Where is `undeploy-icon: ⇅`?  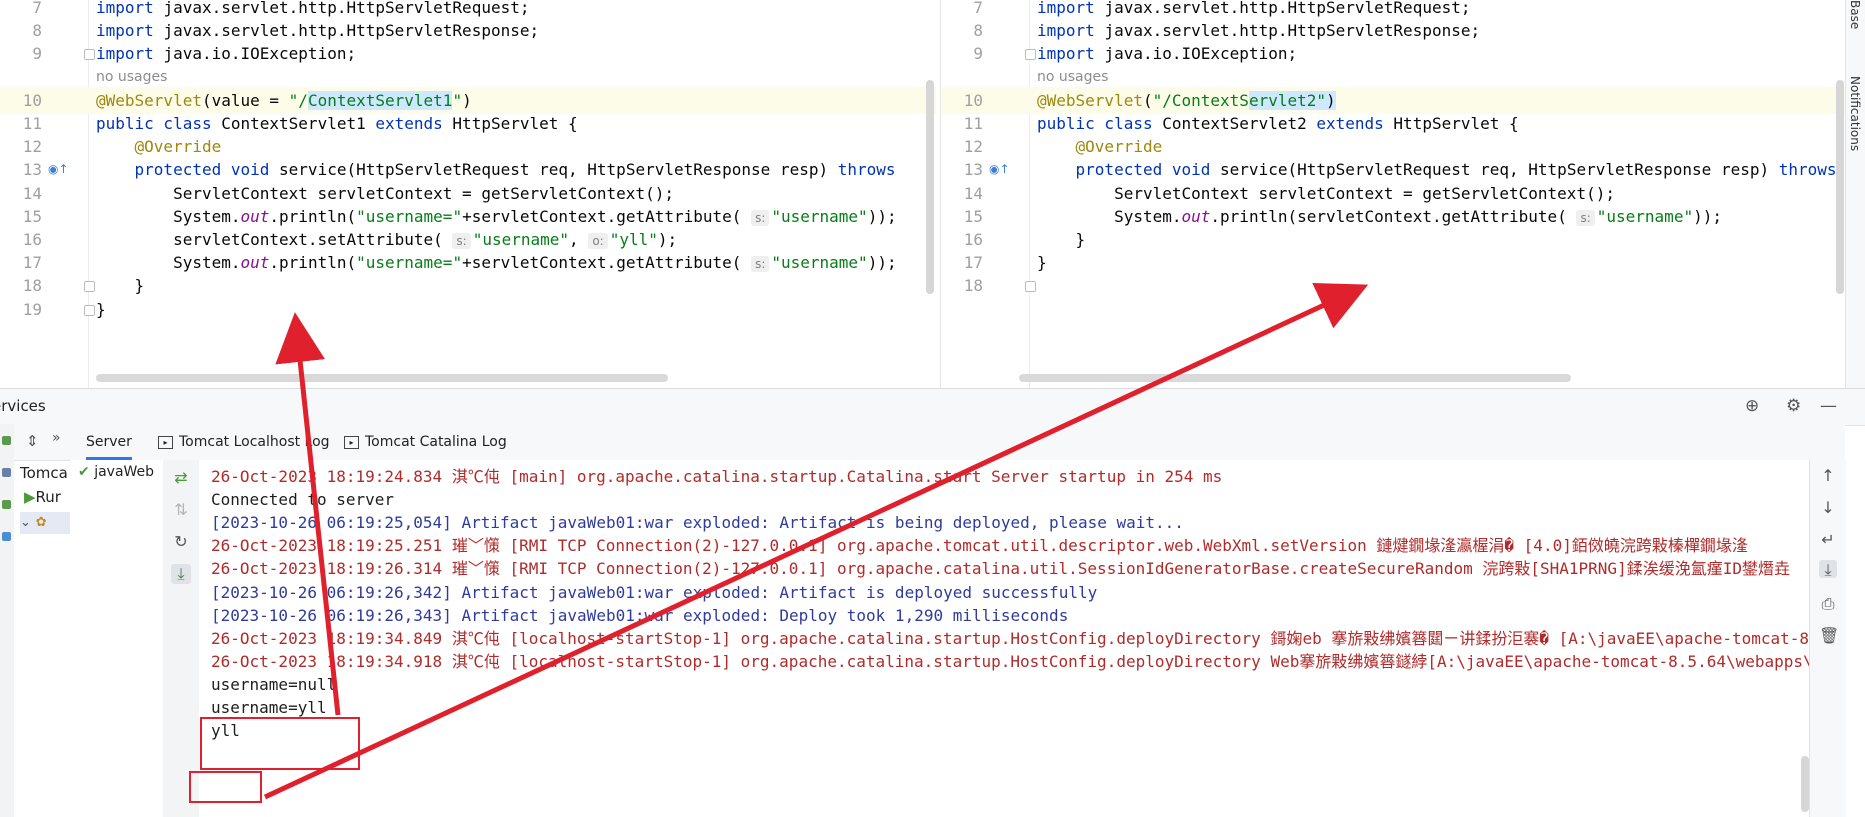
undeploy-icon: ⇅ is located at coordinates (181, 510).